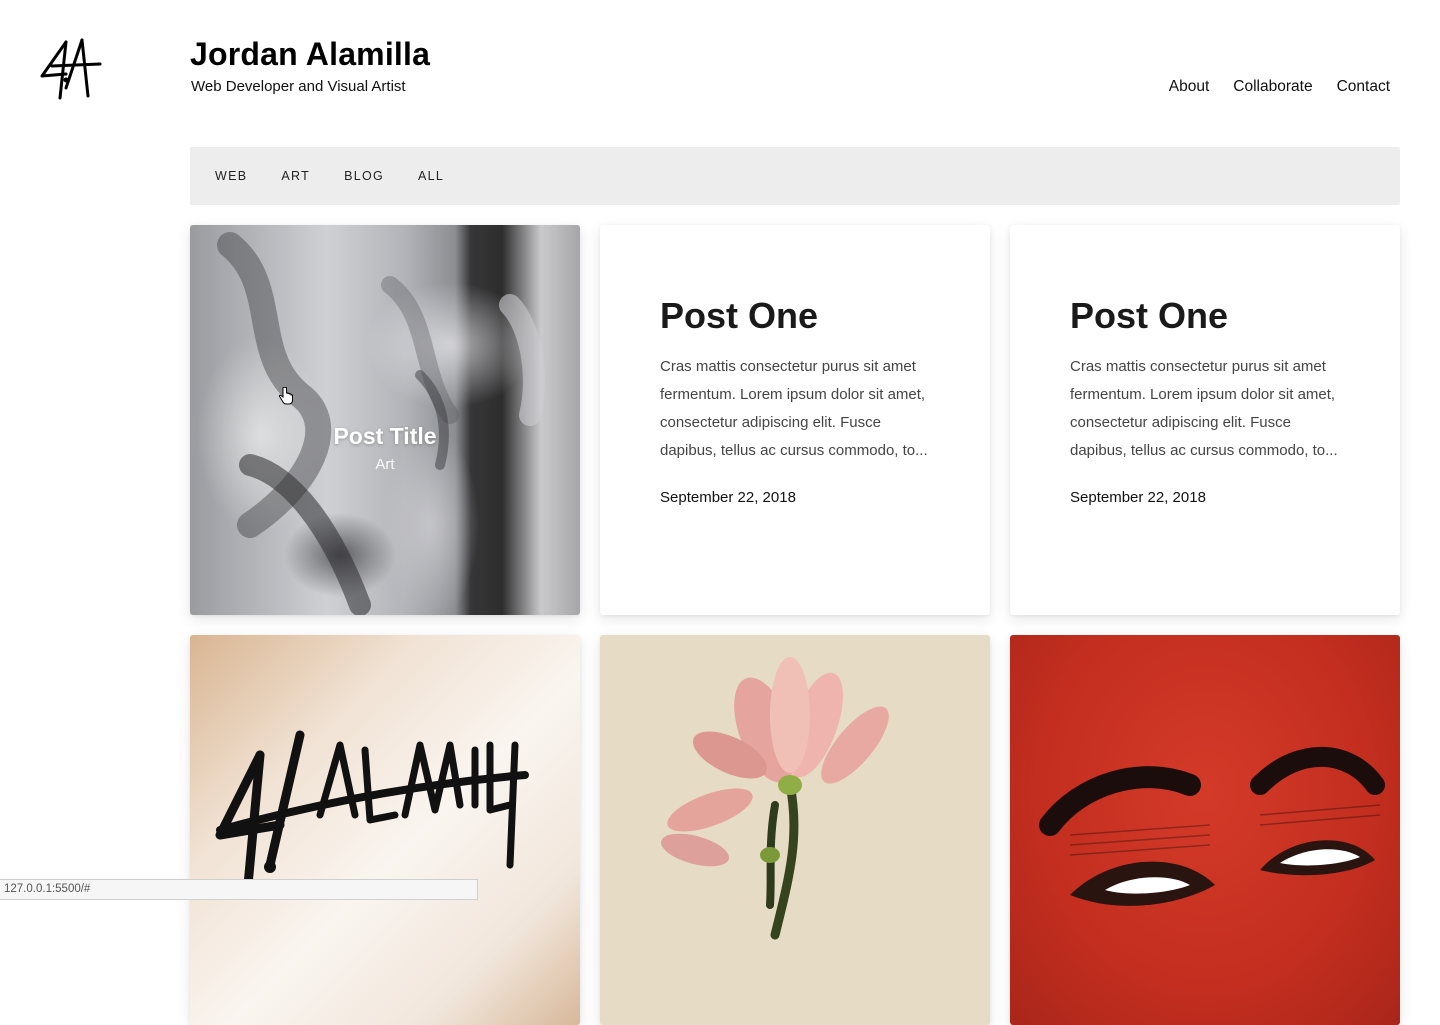  I want to click on signature-strokes, so click(372, 810).